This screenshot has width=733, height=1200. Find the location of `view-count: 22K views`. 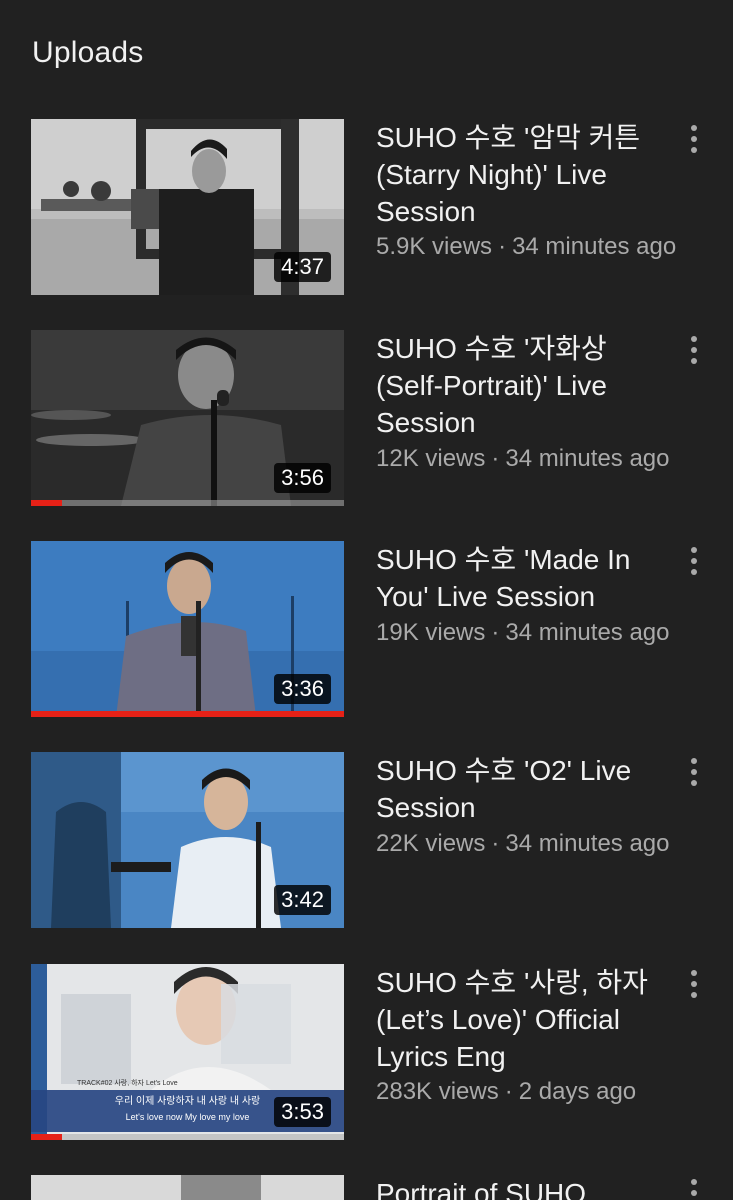

view-count: 22K views is located at coordinates (431, 843).